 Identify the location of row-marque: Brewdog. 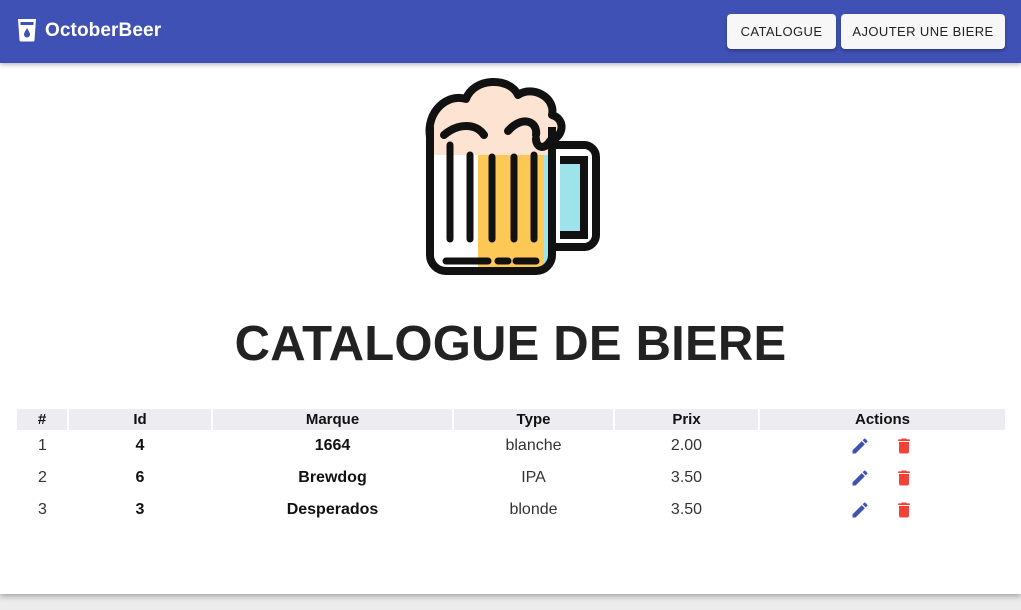
(332, 477).